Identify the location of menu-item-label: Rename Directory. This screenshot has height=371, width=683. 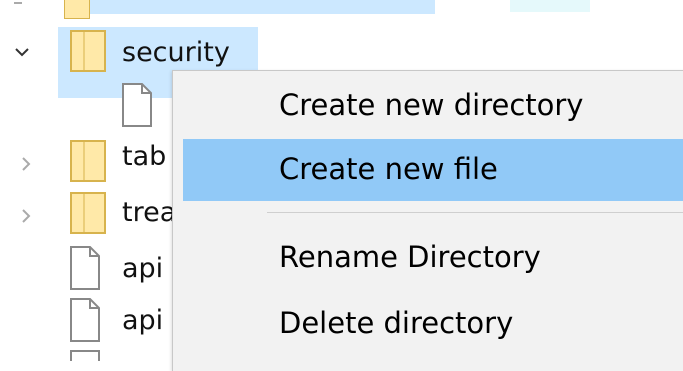
(410, 257).